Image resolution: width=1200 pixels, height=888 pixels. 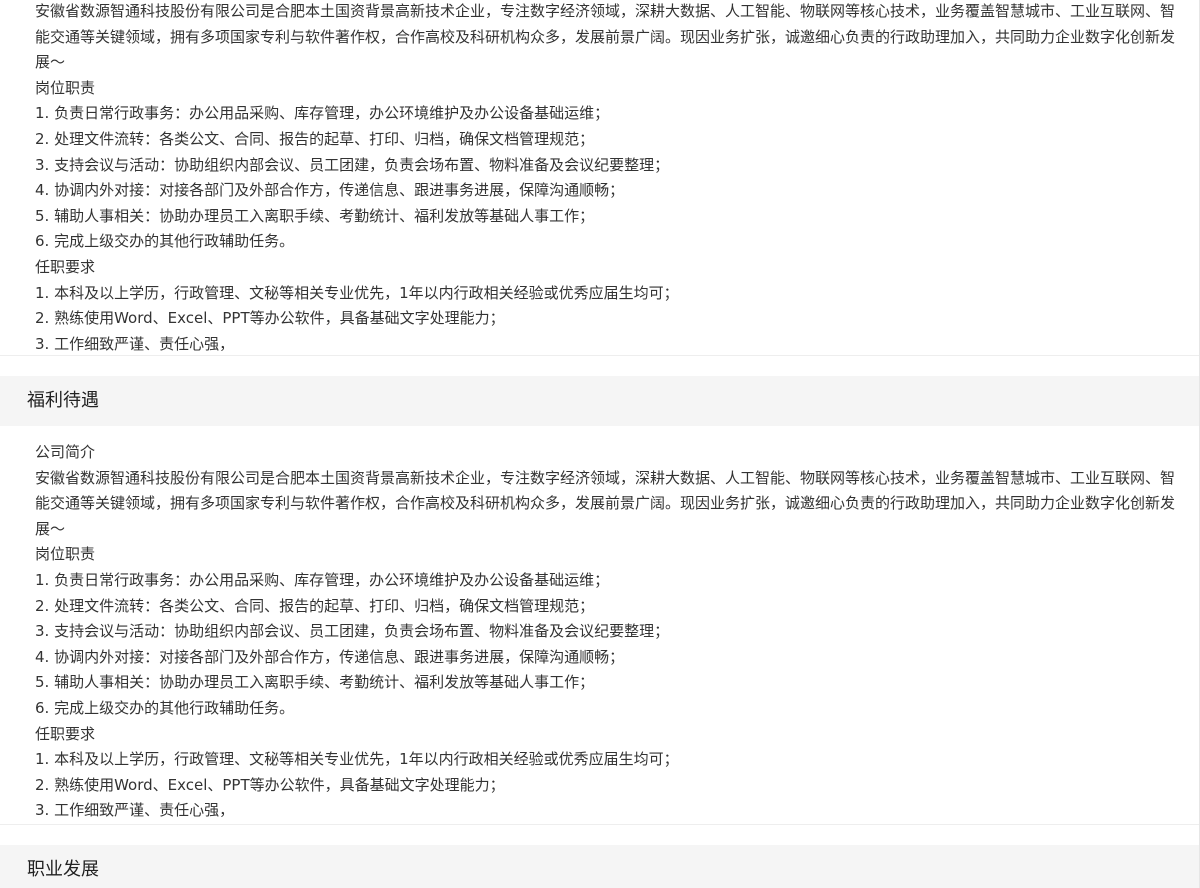 I want to click on section-heading-company-intro: 公司简介, so click(x=65, y=452).